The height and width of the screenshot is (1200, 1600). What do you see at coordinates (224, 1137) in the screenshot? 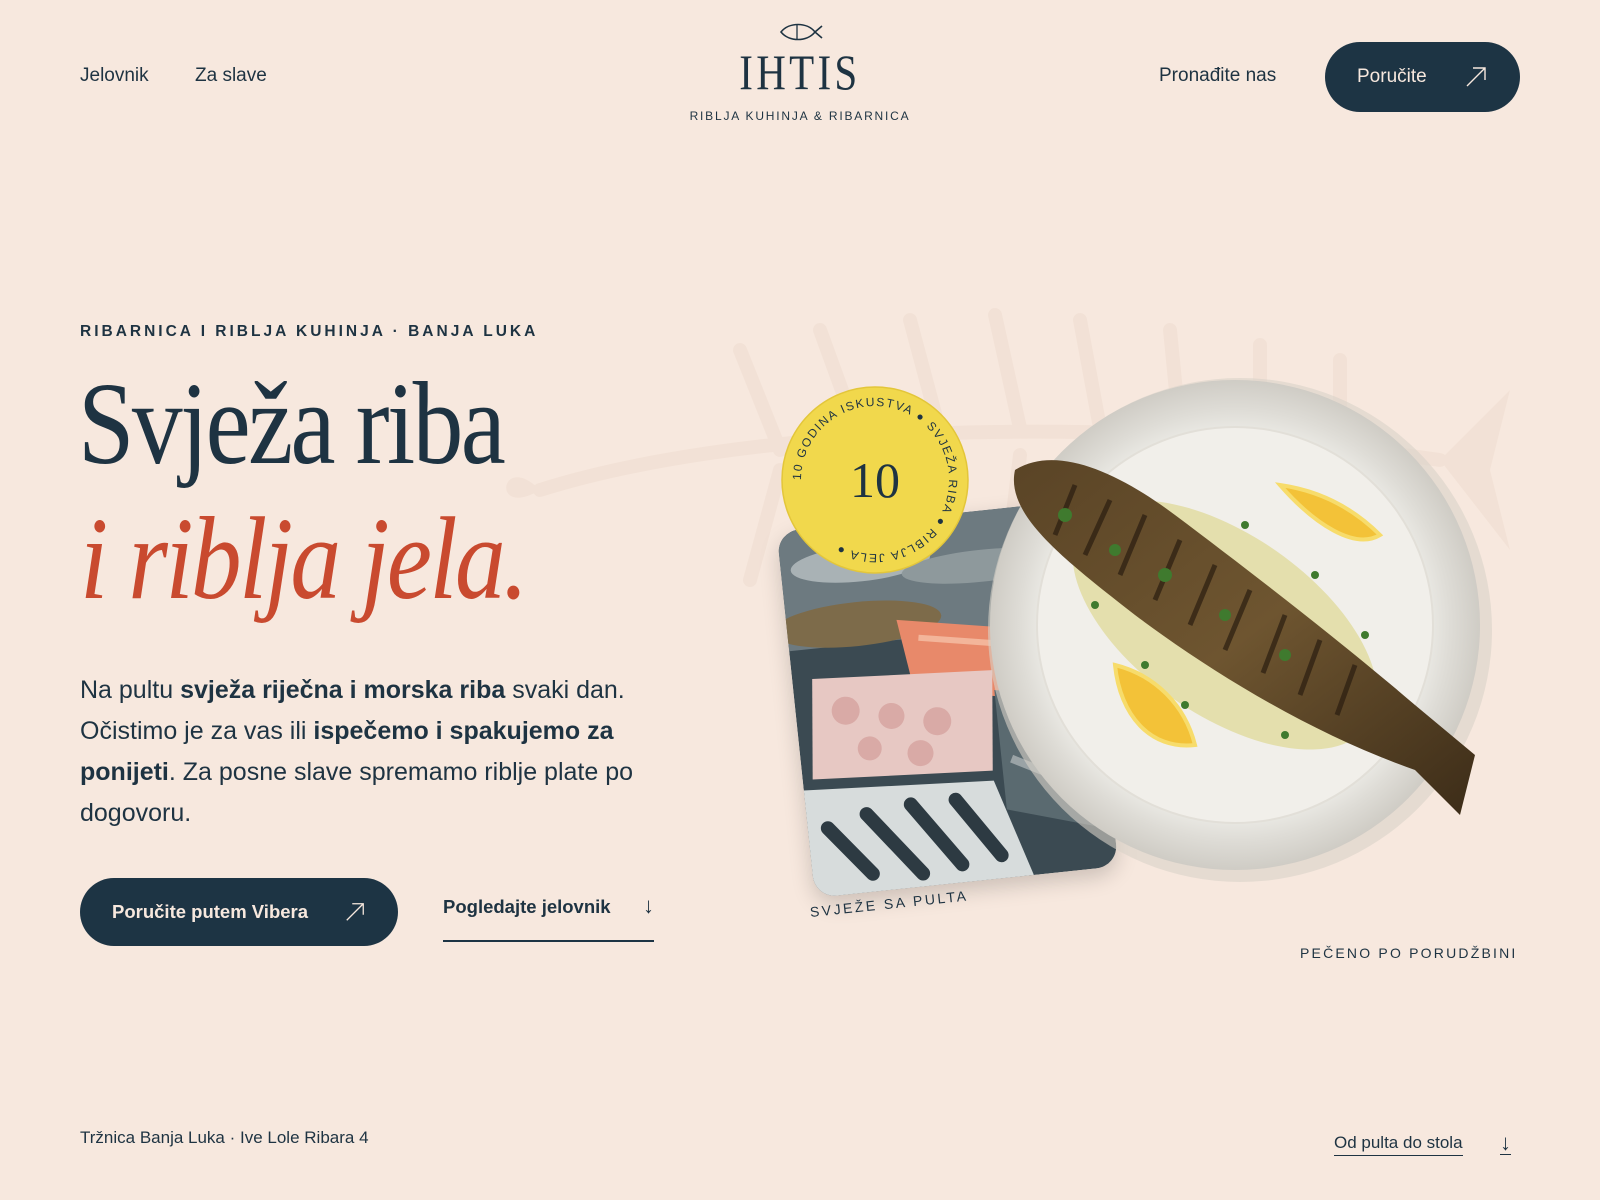
I see `address: Tržnica Banja Luka · Ive Lole Ribara 4` at bounding box center [224, 1137].